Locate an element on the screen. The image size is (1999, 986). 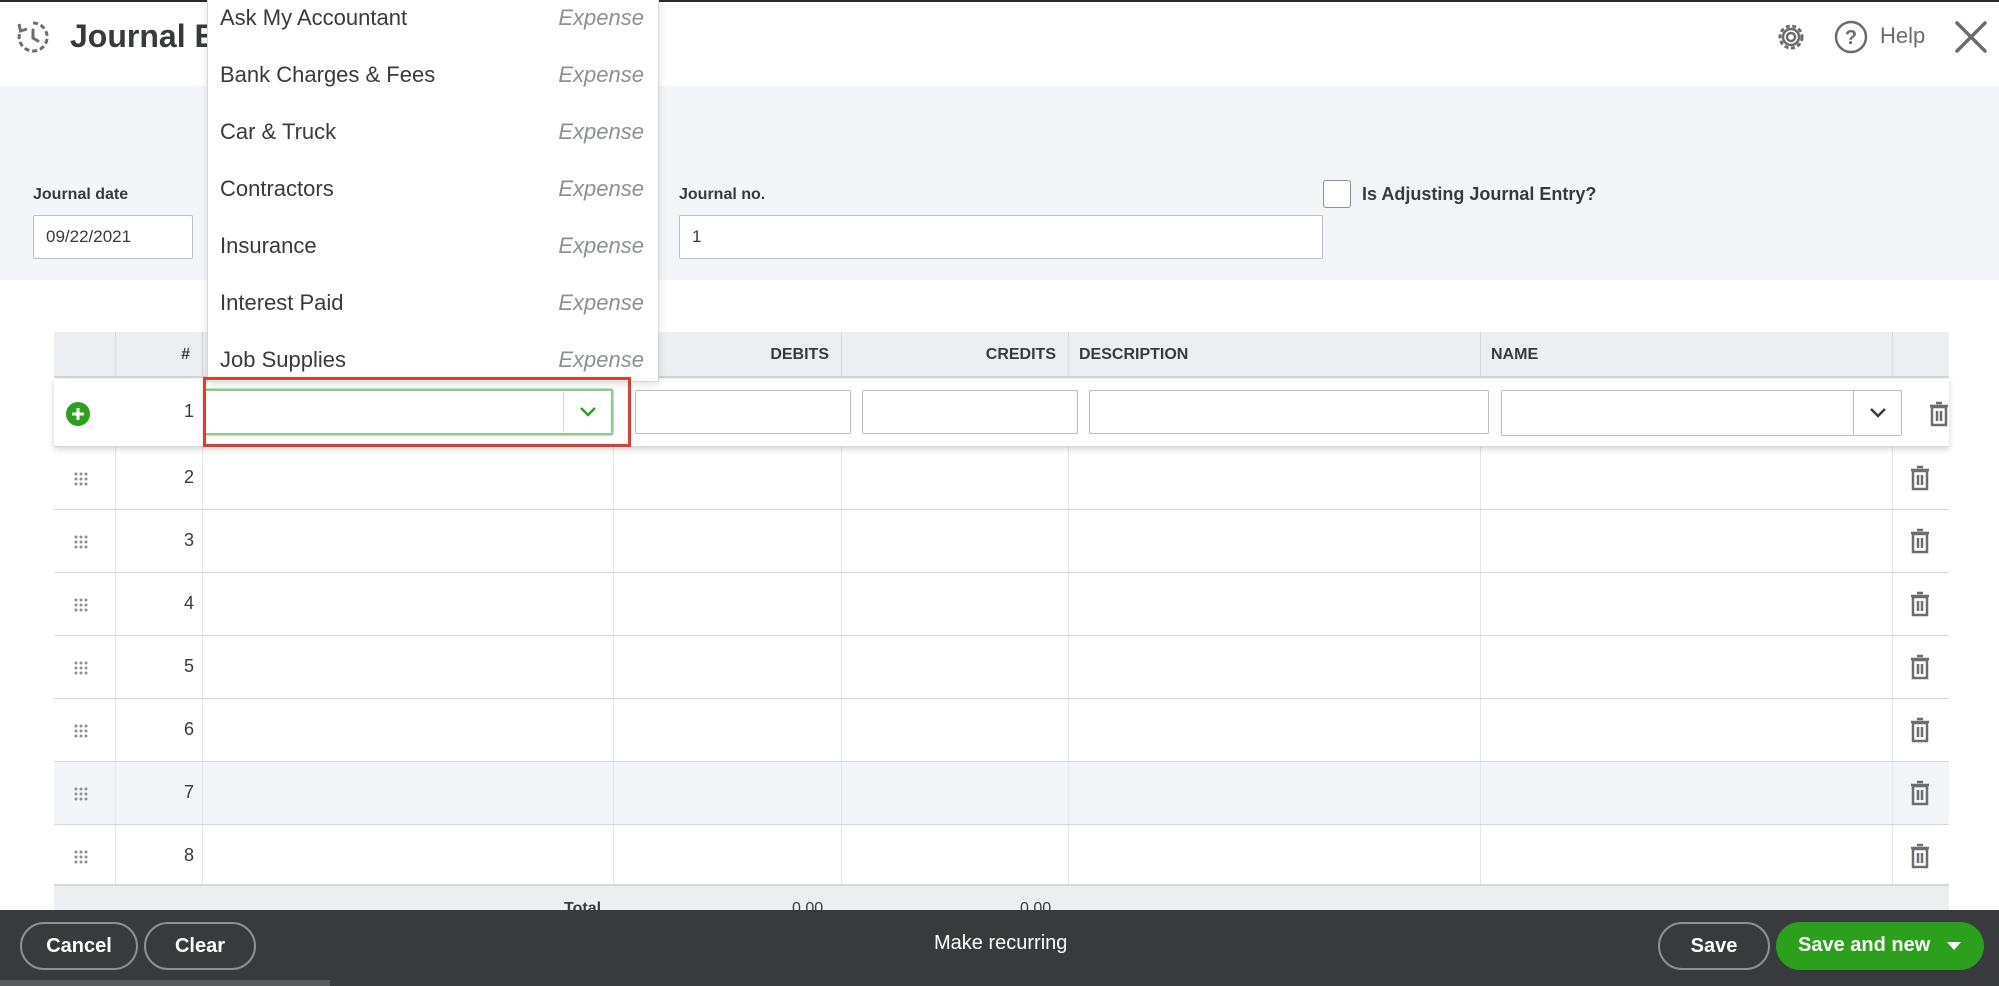
cancel-button: Cancel is located at coordinates (79, 946).